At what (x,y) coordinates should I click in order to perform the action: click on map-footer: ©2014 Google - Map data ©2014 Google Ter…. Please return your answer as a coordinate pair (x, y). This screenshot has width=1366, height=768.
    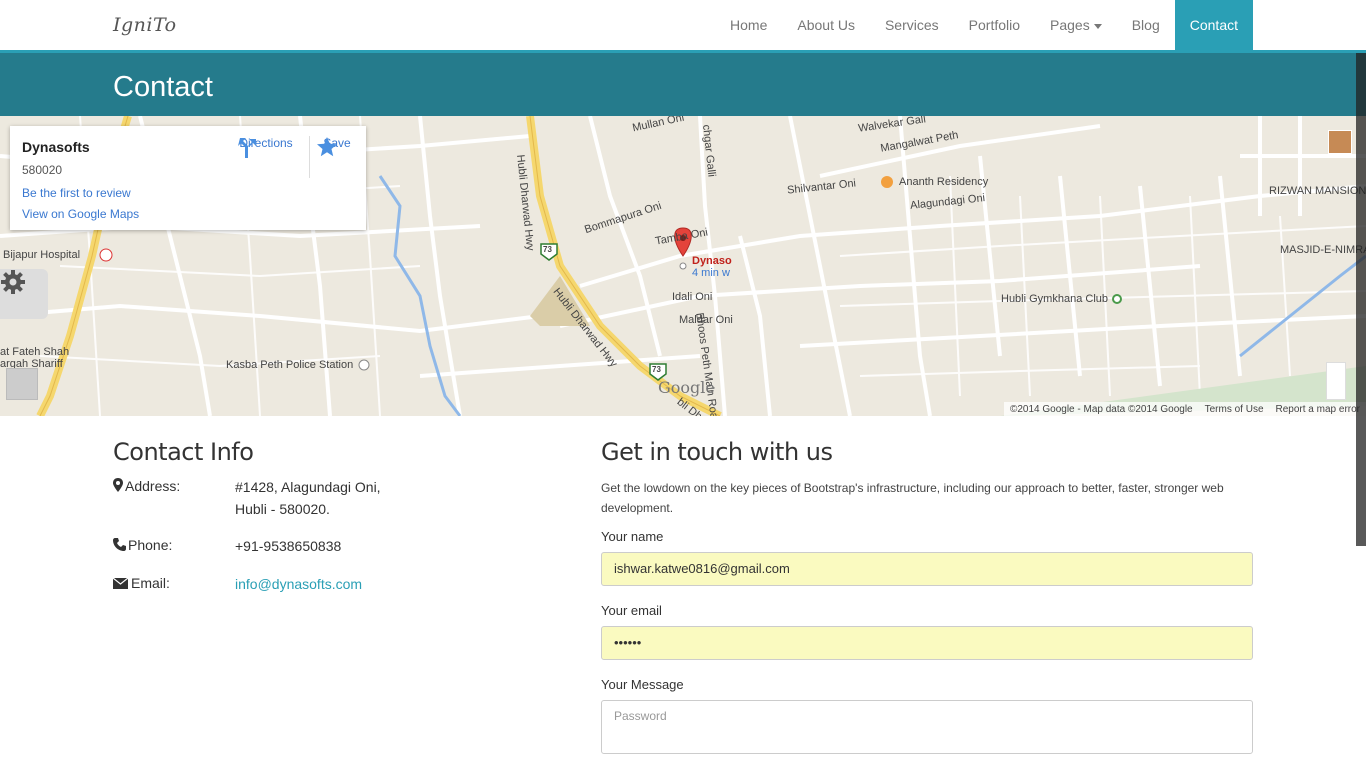
    Looking at the image, I should click on (1184, 409).